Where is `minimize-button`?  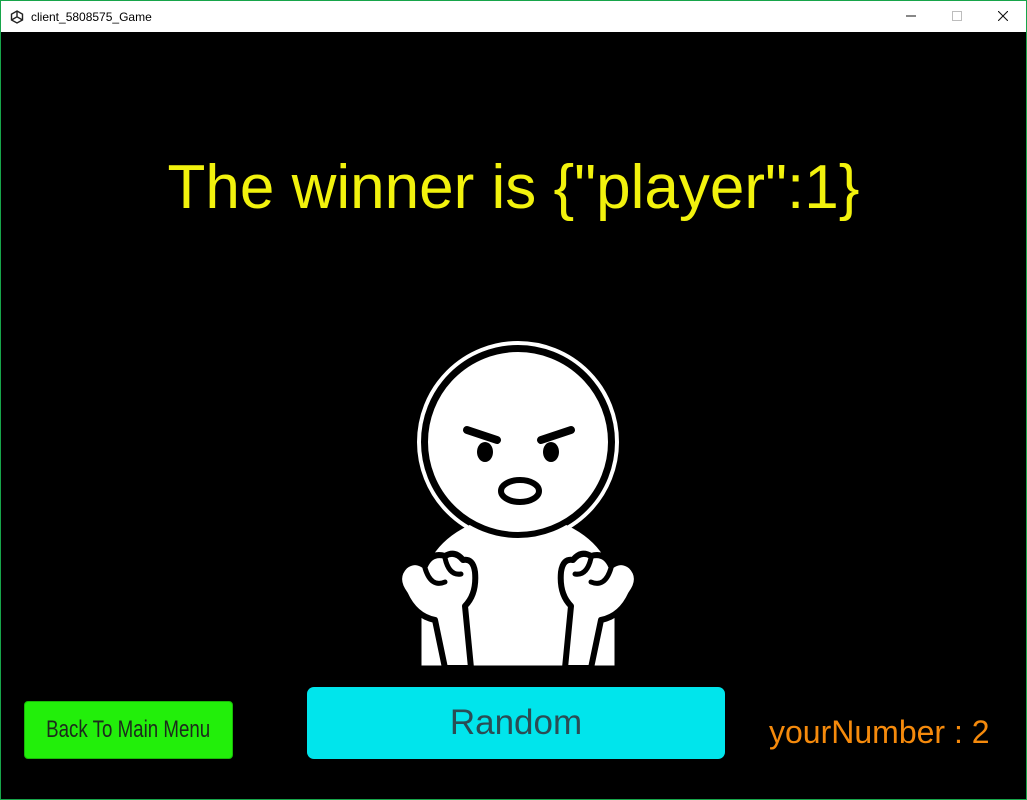
minimize-button is located at coordinates (911, 16).